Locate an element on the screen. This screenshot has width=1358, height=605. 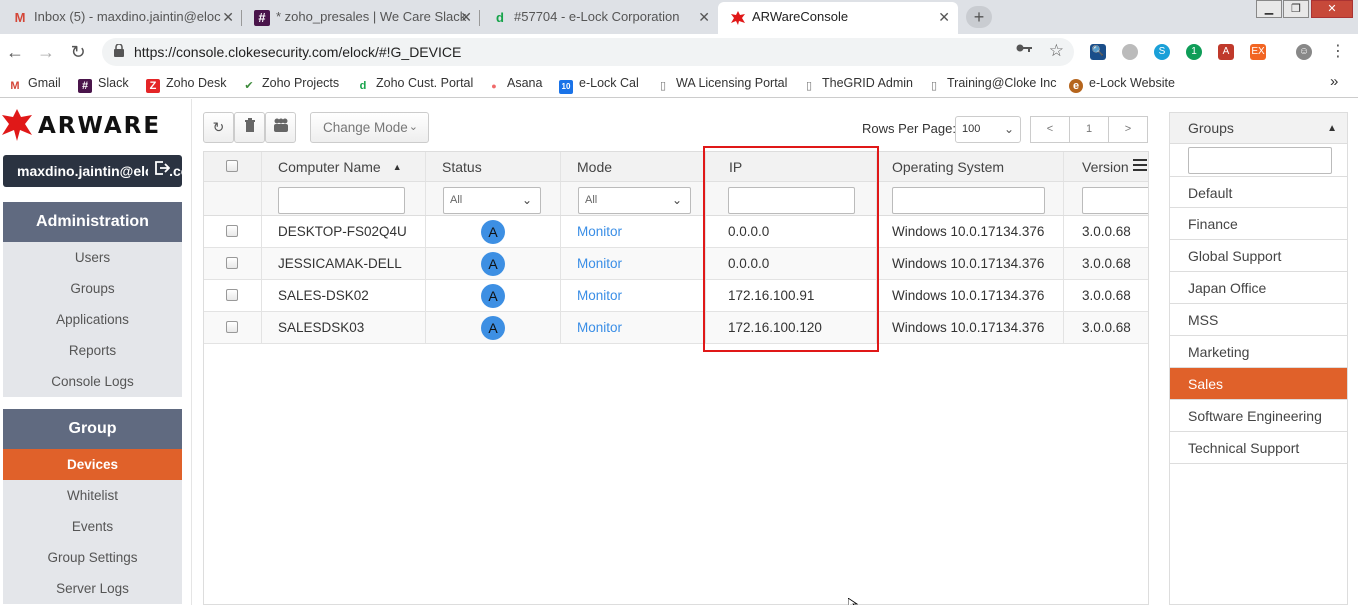
column-header-operating-system: Operating System is located at coordinates (970, 166).